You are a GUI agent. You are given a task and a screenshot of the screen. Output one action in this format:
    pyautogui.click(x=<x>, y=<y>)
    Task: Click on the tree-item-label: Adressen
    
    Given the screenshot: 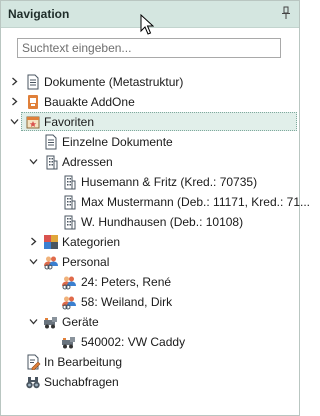 What is the action you would take?
    pyautogui.click(x=87, y=162)
    